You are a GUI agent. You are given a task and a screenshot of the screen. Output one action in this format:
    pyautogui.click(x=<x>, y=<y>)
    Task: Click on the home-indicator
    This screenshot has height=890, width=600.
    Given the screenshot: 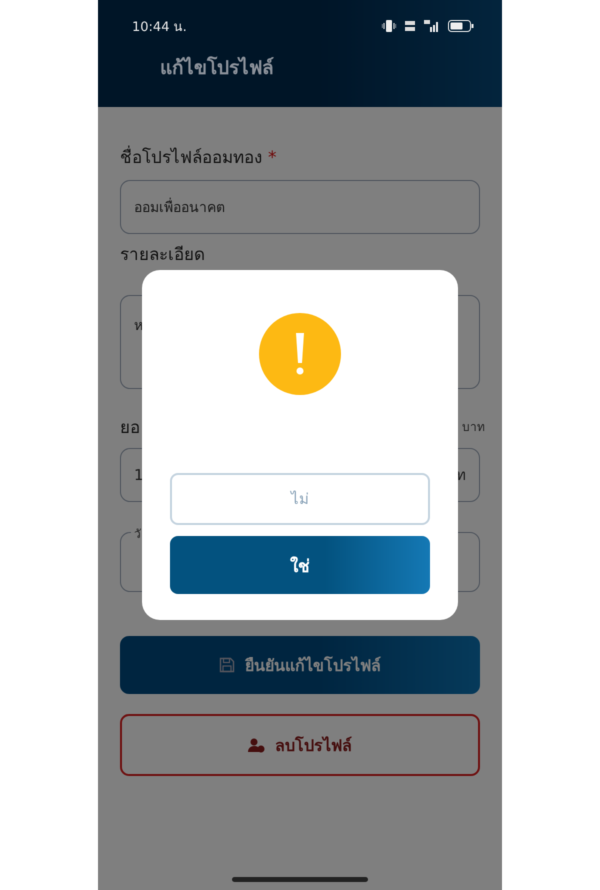 What is the action you would take?
    pyautogui.click(x=300, y=879)
    